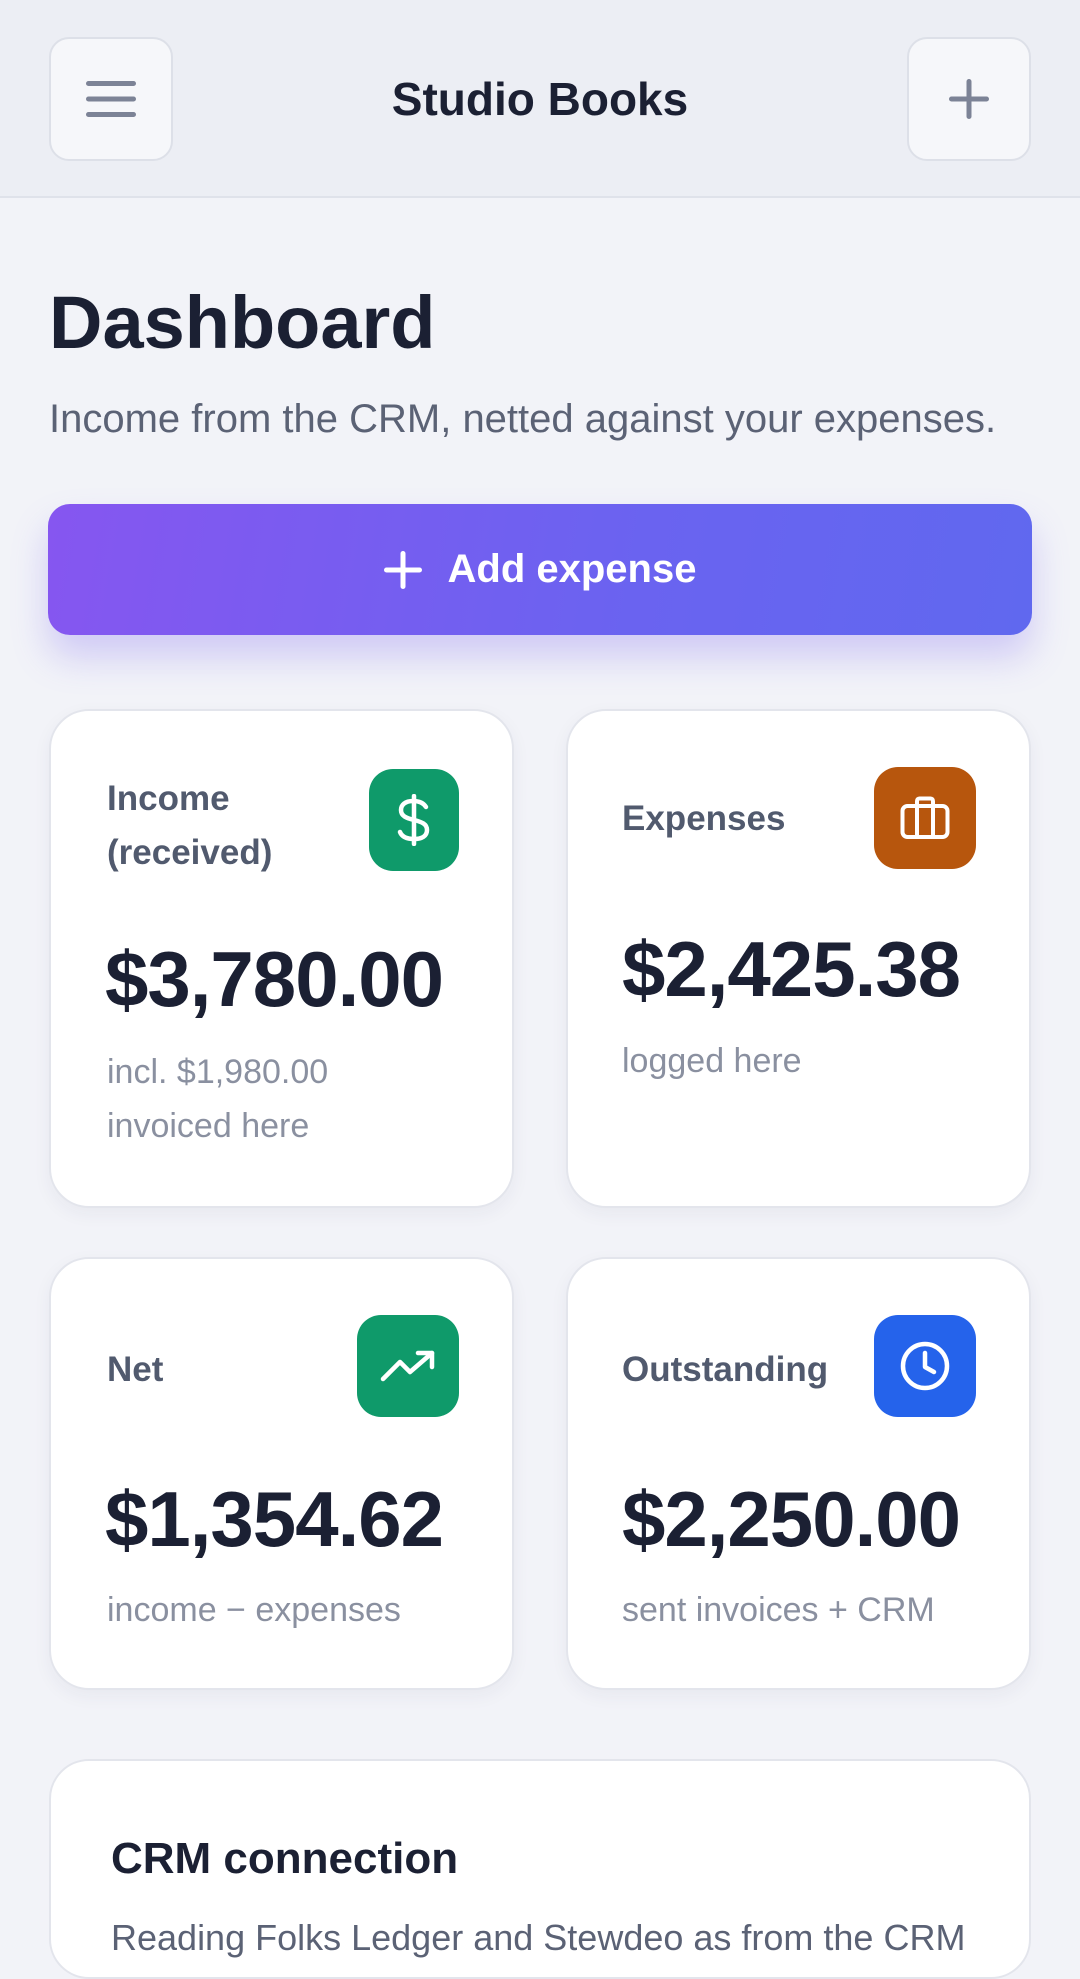  What do you see at coordinates (190, 825) in the screenshot?
I see `income-label: Income (received)` at bounding box center [190, 825].